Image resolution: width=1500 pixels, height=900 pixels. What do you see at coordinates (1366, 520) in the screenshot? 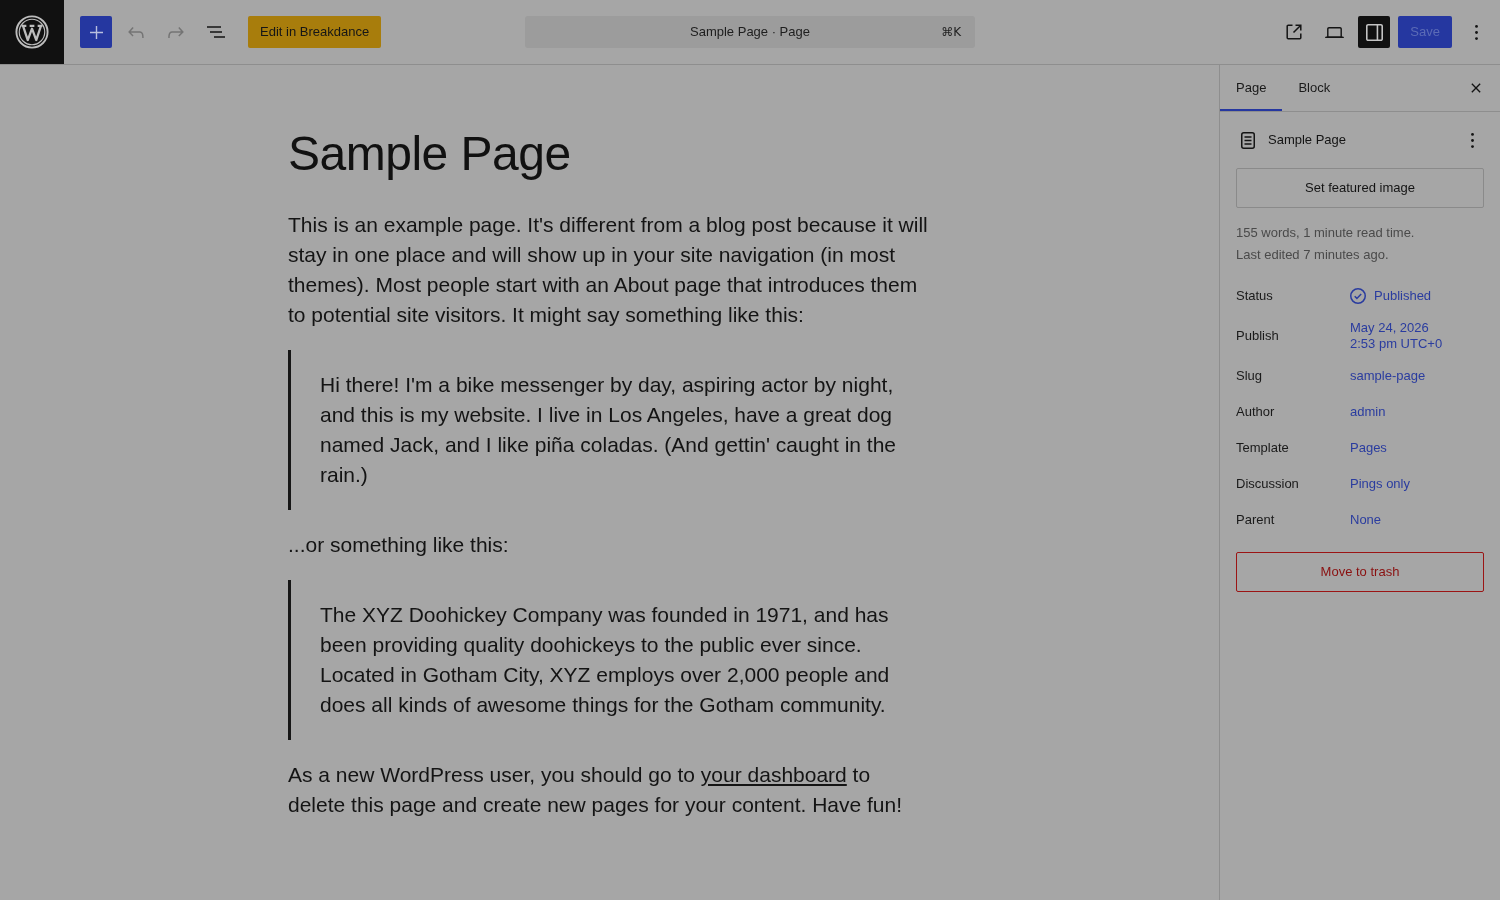
I see `value-link: None` at bounding box center [1366, 520].